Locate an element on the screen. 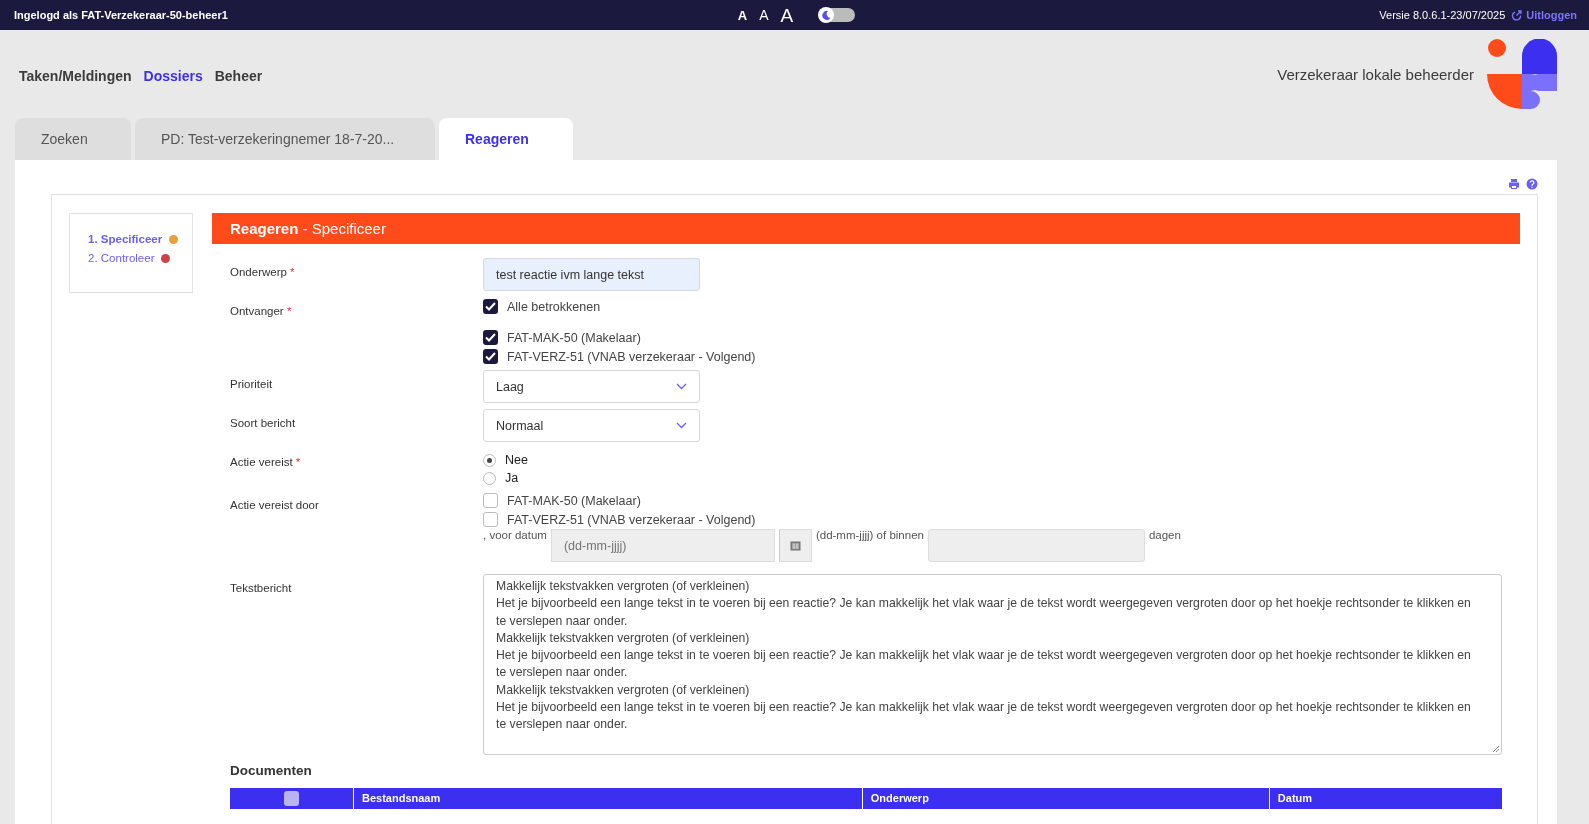 This screenshot has height=824, width=1589. nav-link: Beheer is located at coordinates (238, 75).